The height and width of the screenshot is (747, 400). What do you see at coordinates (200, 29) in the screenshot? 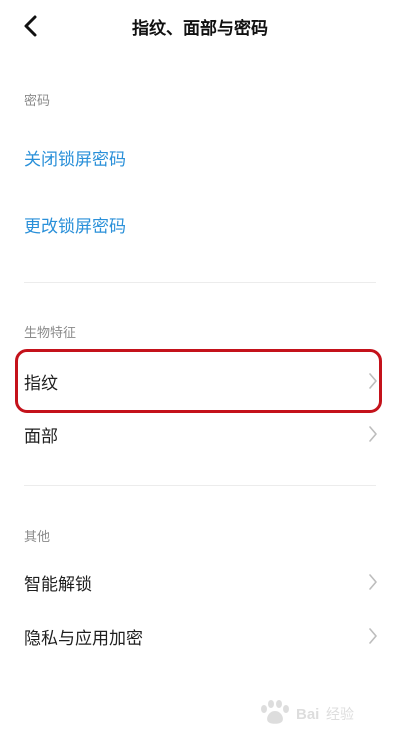
I see `page-title: 指纹、面部与密码` at bounding box center [200, 29].